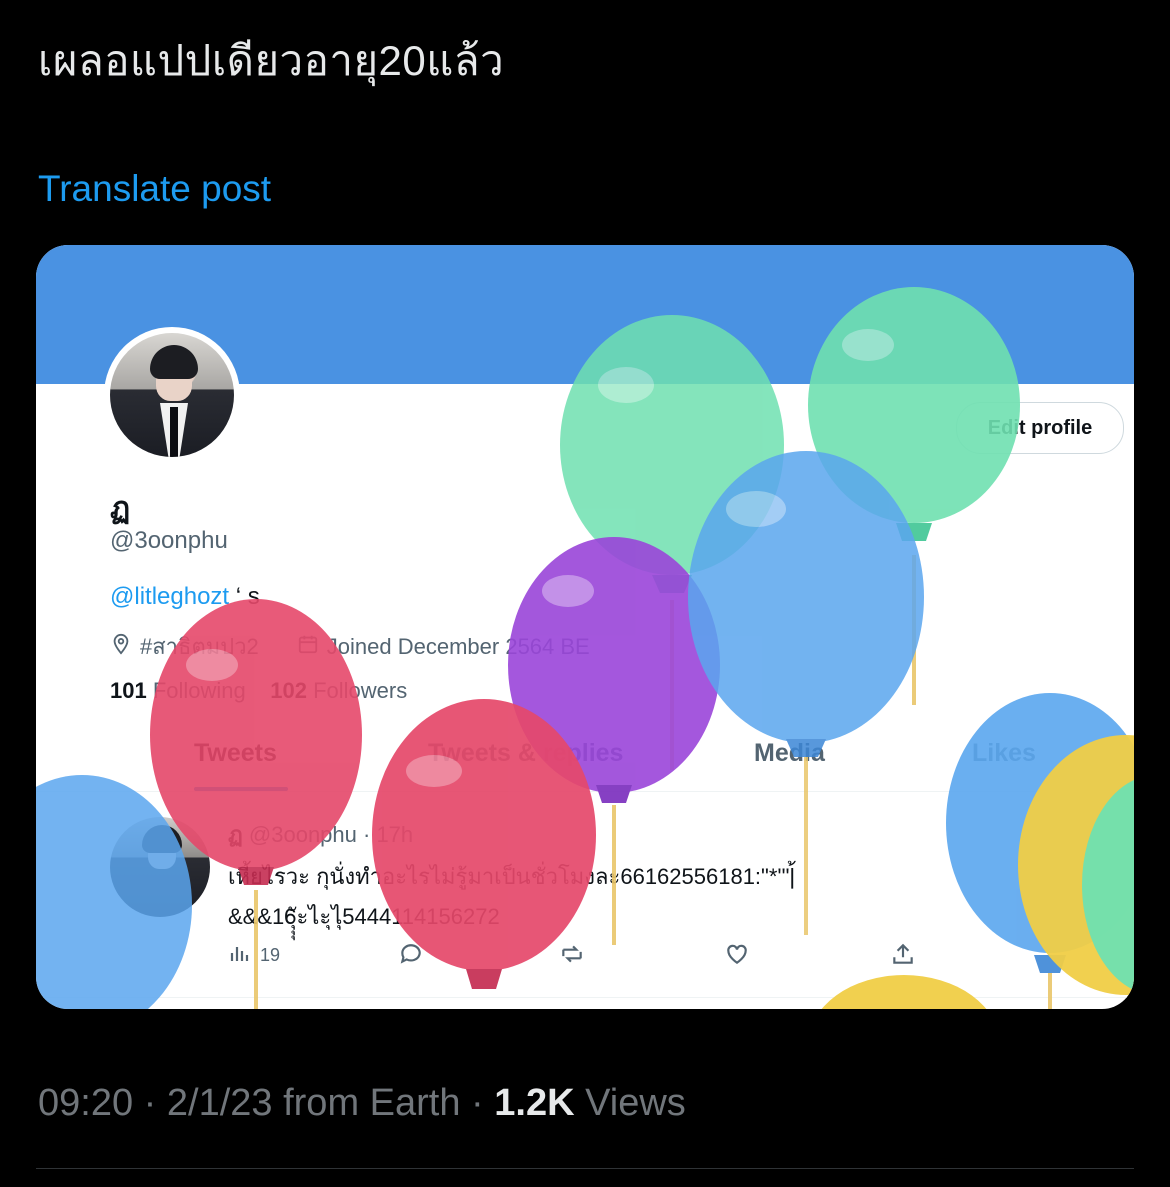 This screenshot has width=1170, height=1187. Describe the element at coordinates (364, 916) in the screenshot. I see `inner-tweet-line-2: &&&16ุุุัะไะุไุ5444114156272` at that location.